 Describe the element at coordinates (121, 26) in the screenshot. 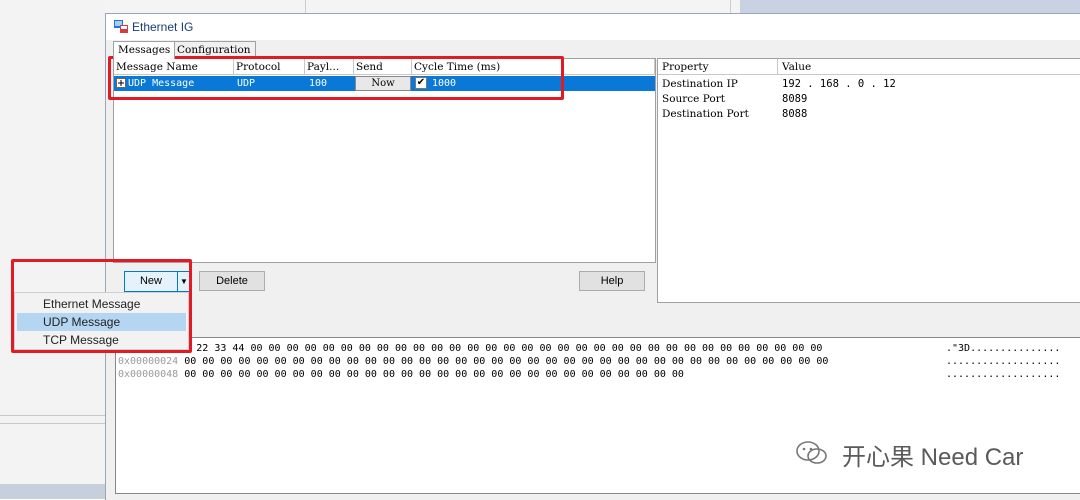

I see `app-icon` at that location.